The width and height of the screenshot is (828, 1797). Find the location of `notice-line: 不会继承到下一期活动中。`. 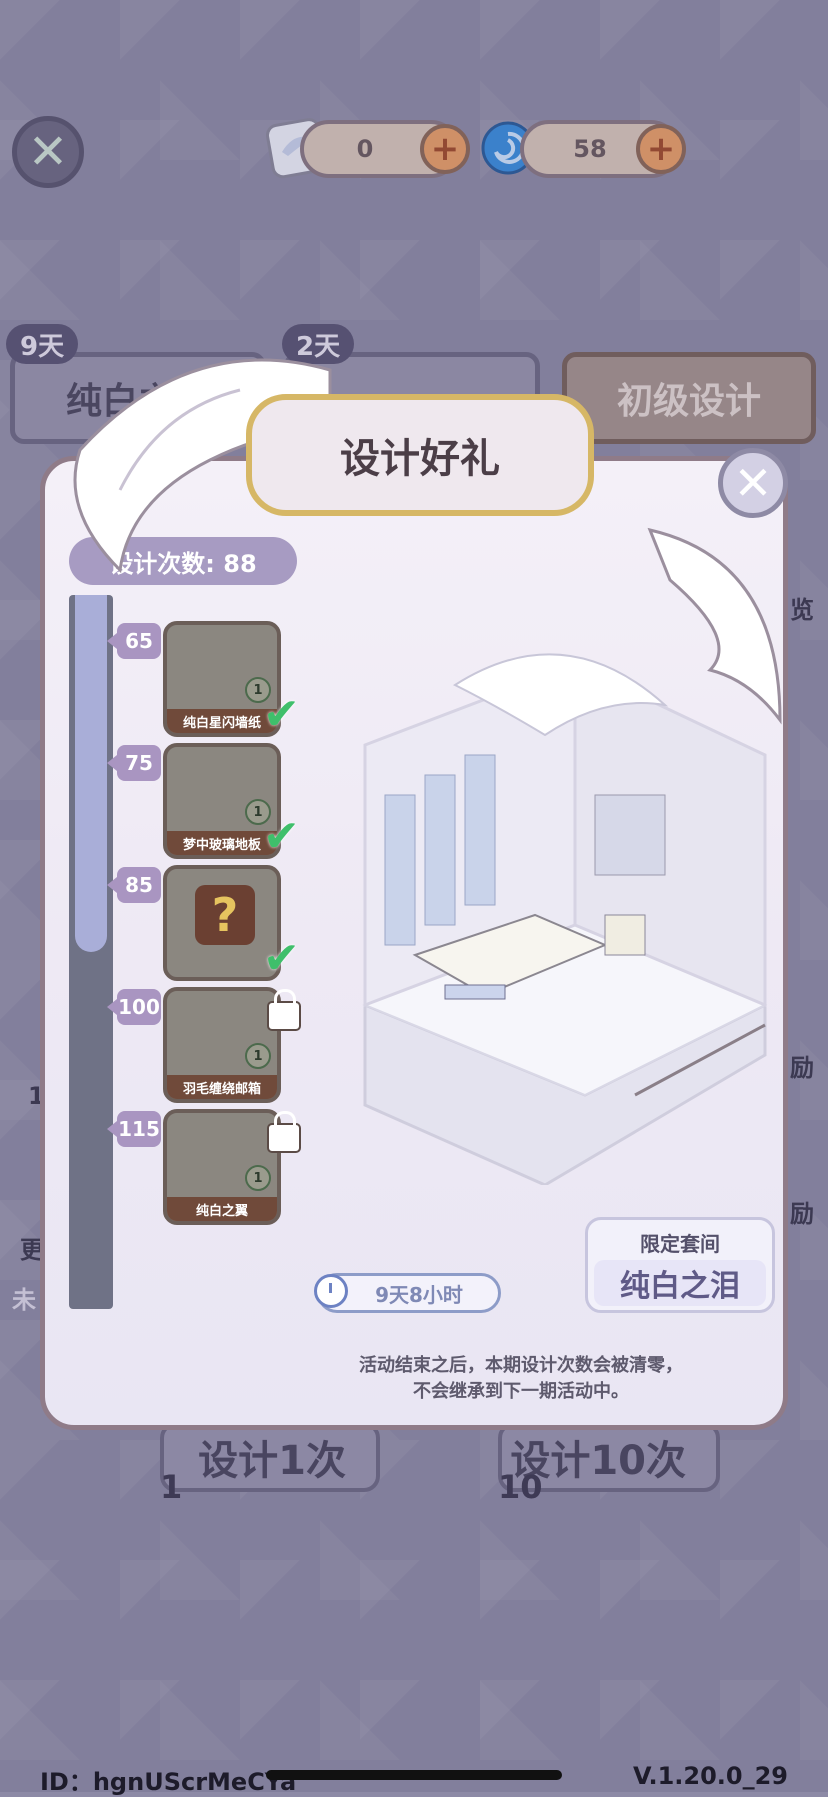

notice-line: 不会继承到下一期活动中。 is located at coordinates (521, 1391).